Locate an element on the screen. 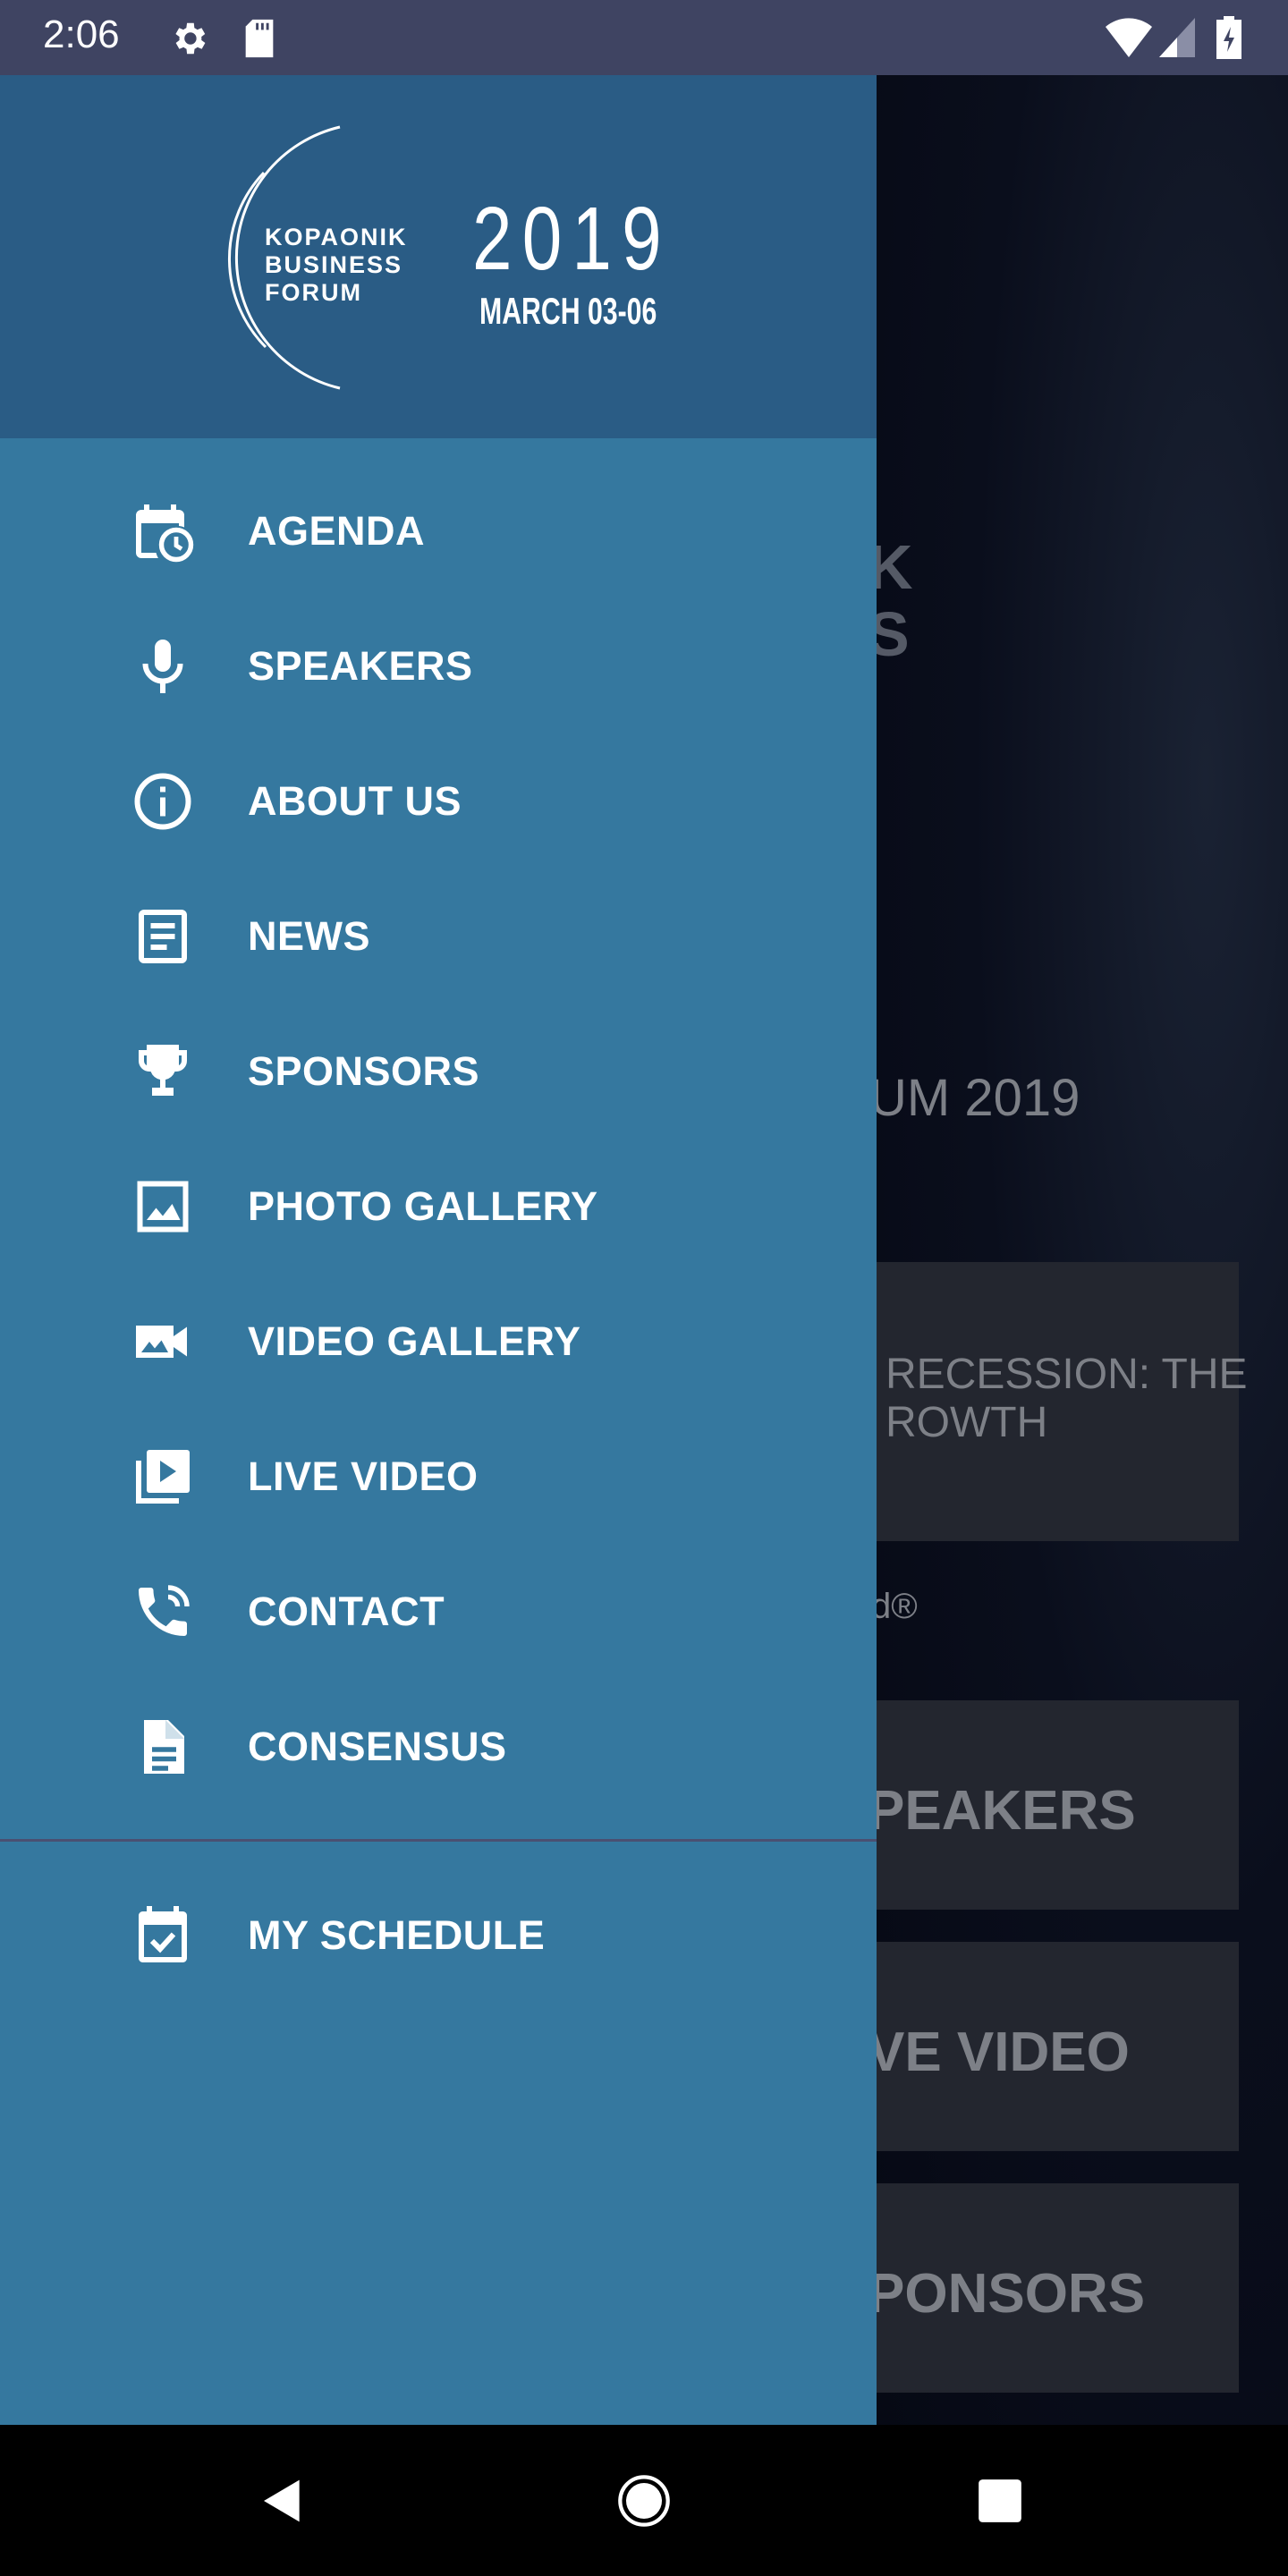  menu-item-live-video: LIVE VIDEO is located at coordinates (438, 1476).